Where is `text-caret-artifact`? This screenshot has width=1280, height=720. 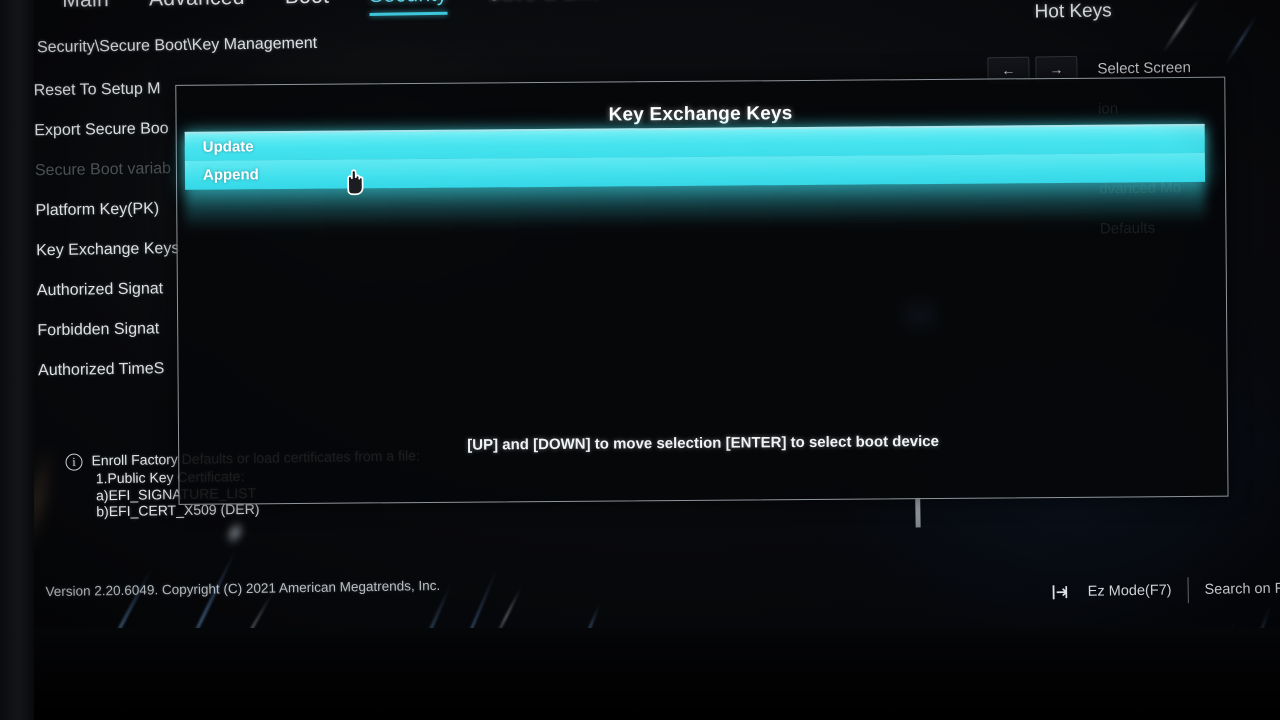
text-caret-artifact is located at coordinates (918, 512).